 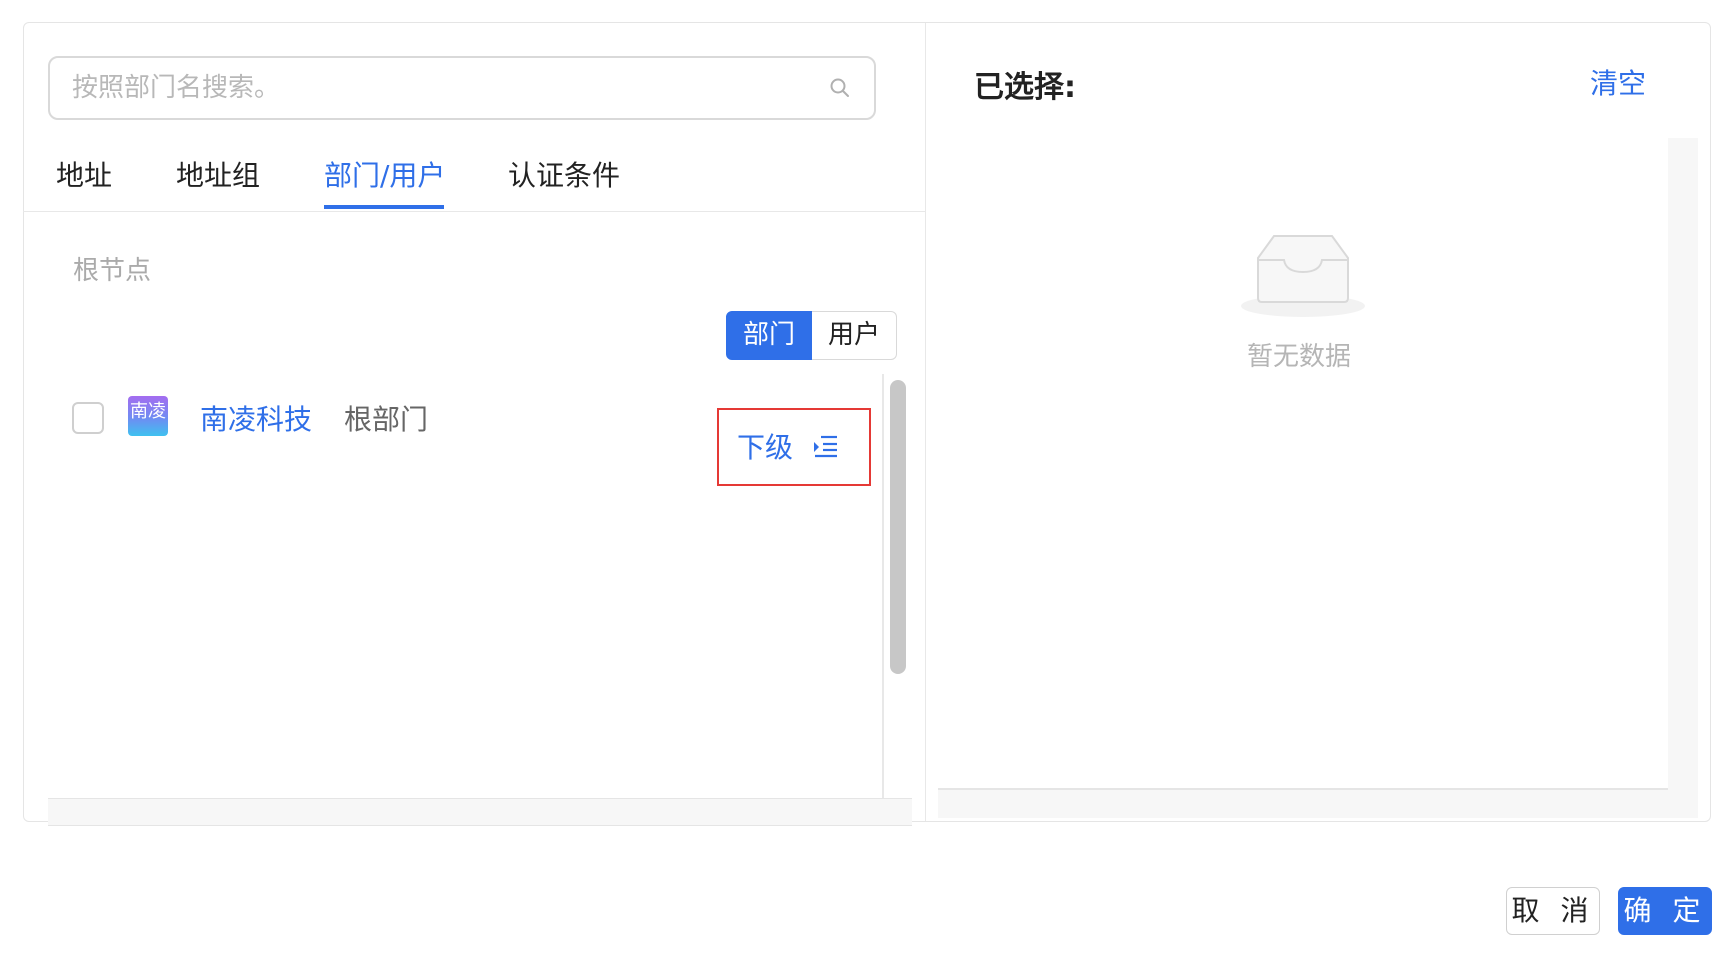 I want to click on subordinate-label: 下级, so click(x=765, y=447).